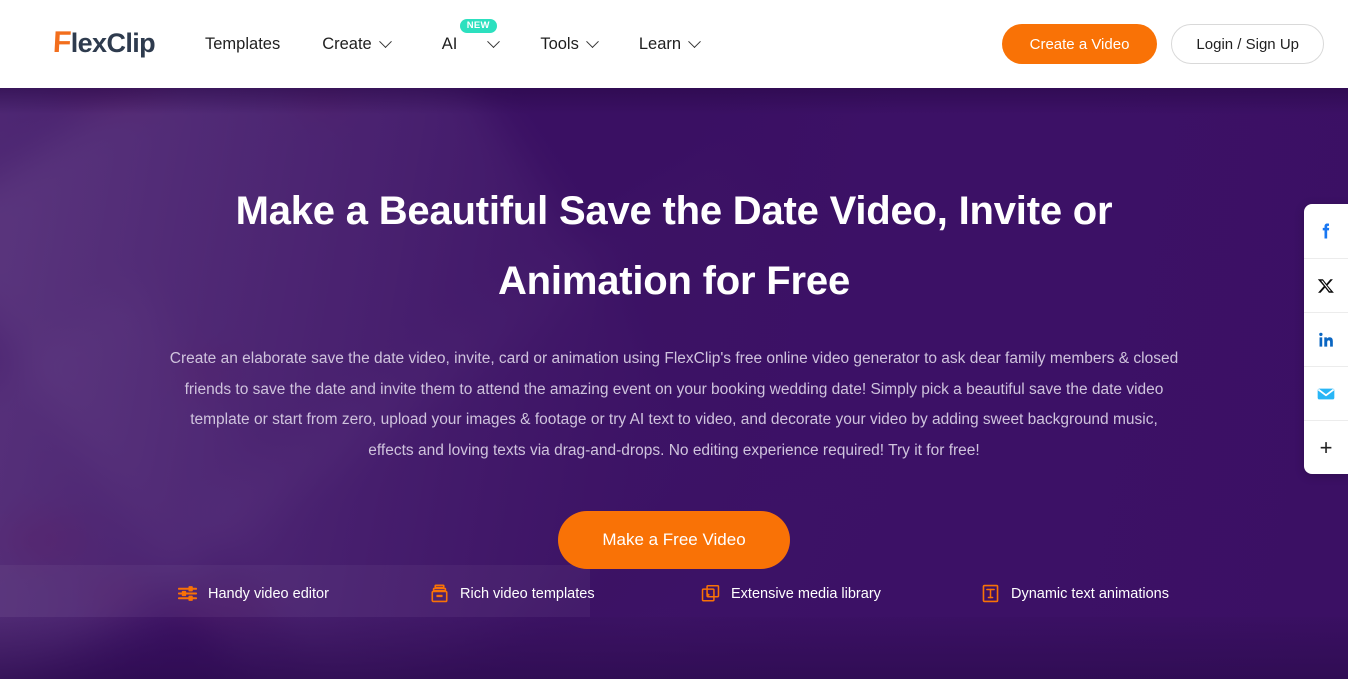 The image size is (1348, 679). I want to click on share-more-button: +, so click(1326, 447).